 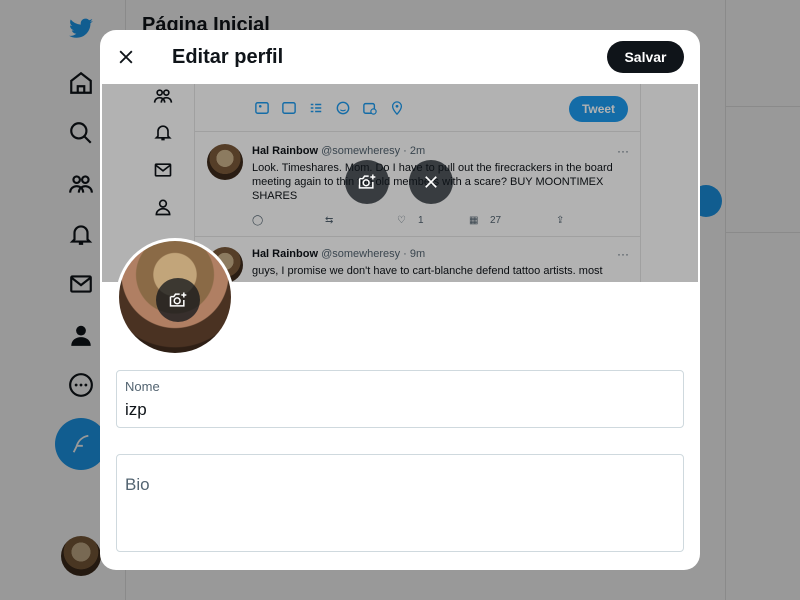 I want to click on avatar-add-photo-button, so click(x=178, y=300).